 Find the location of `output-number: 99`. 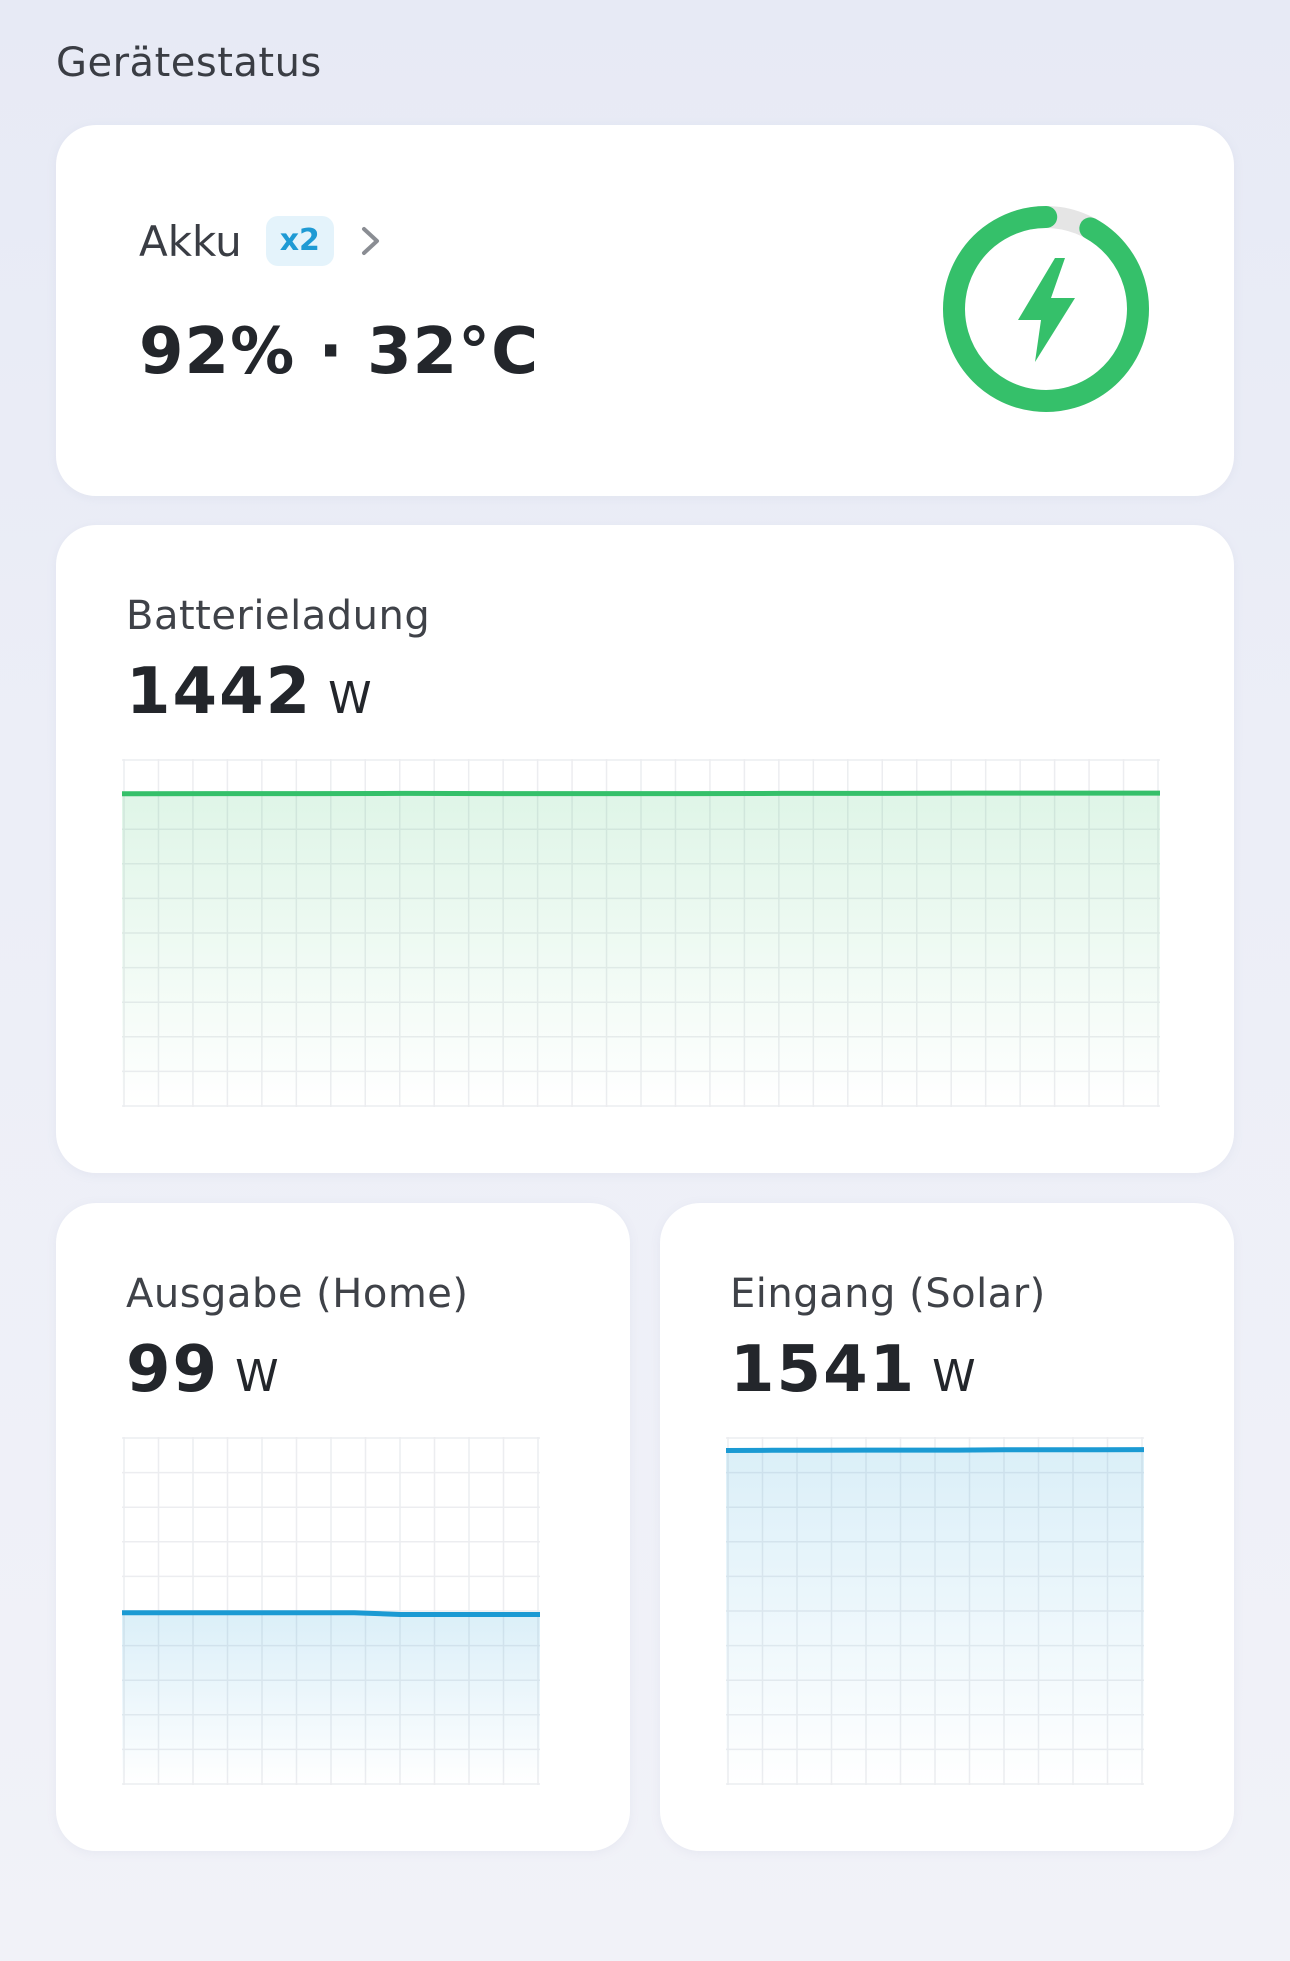

output-number: 99 is located at coordinates (173, 1370).